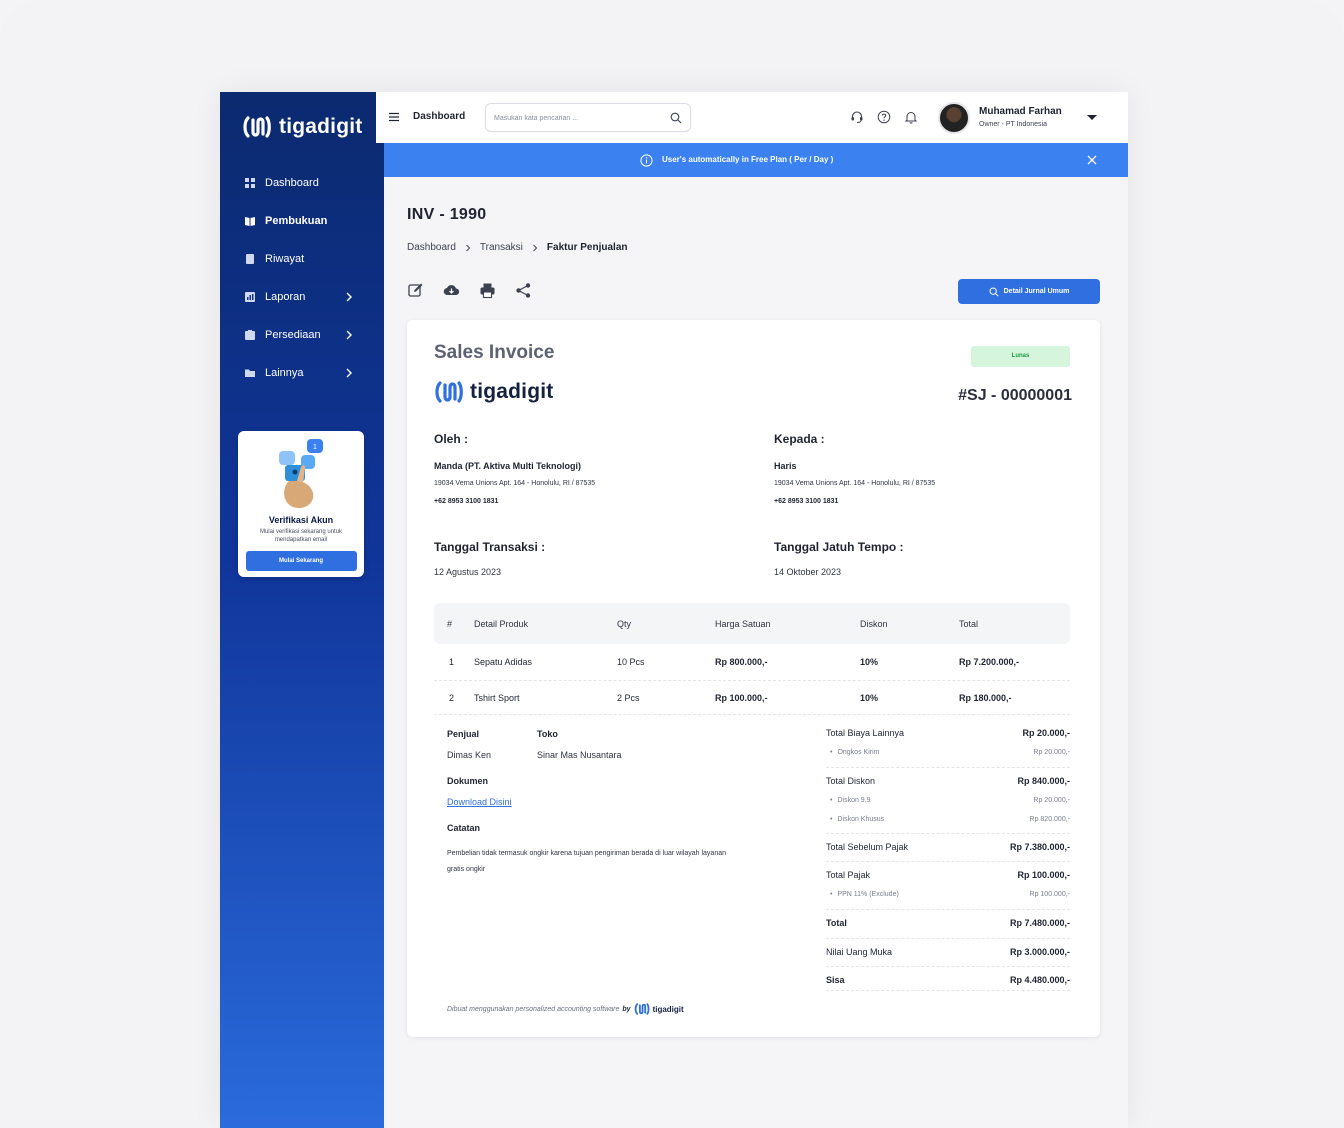  What do you see at coordinates (463, 734) in the screenshot?
I see `seller-label: Penjual` at bounding box center [463, 734].